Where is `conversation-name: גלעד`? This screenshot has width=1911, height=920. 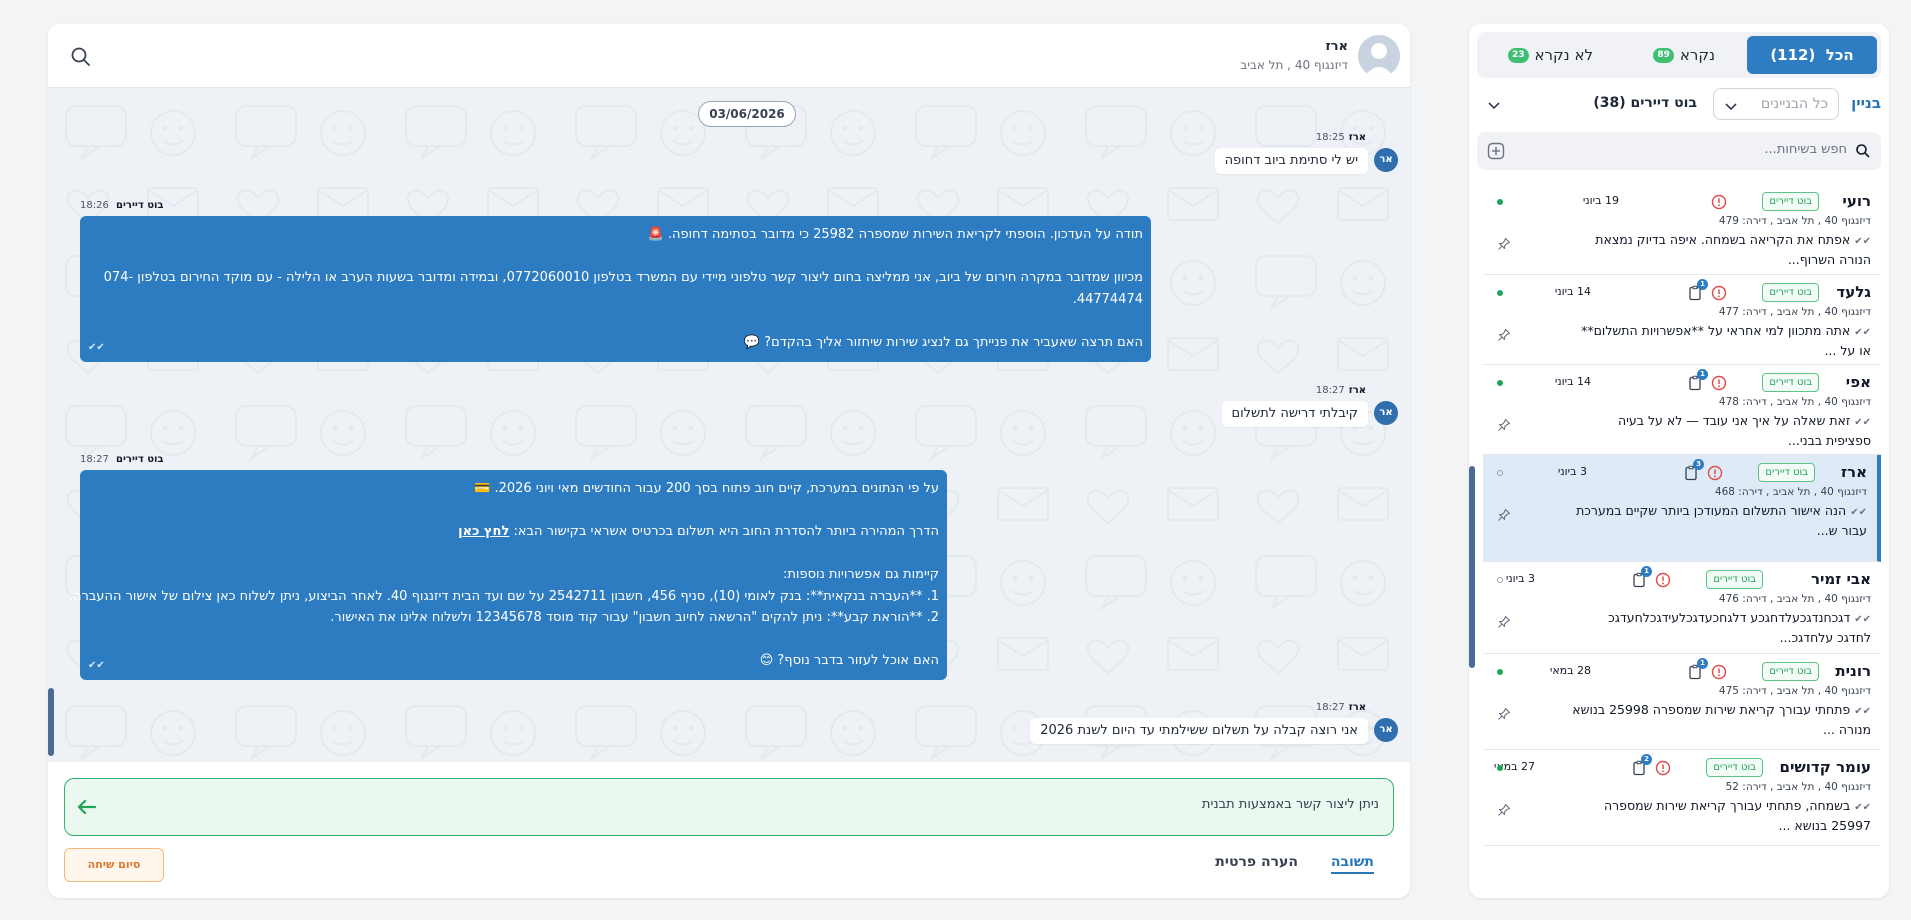
conversation-name: גלעד is located at coordinates (1853, 292).